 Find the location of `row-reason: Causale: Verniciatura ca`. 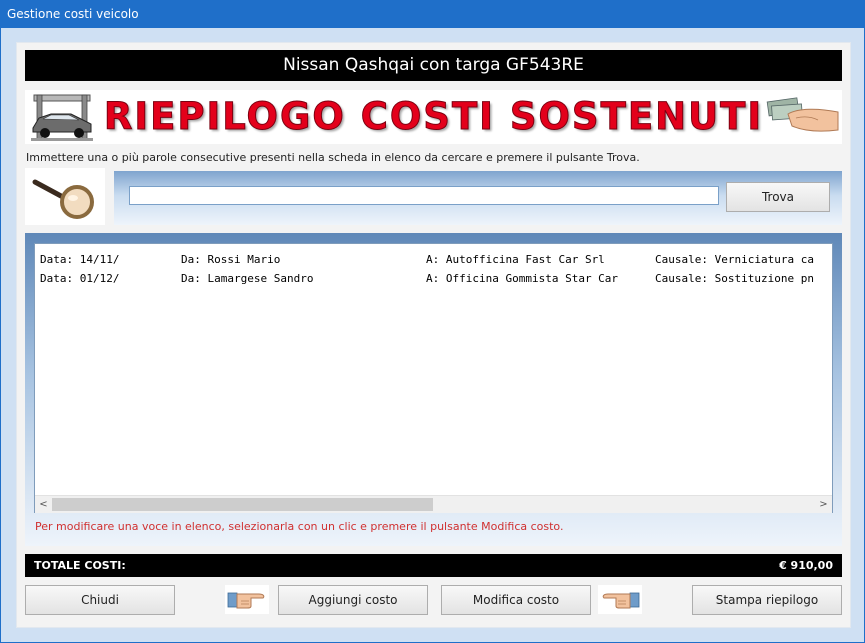

row-reason: Causale: Verniciatura ca is located at coordinates (734, 259).